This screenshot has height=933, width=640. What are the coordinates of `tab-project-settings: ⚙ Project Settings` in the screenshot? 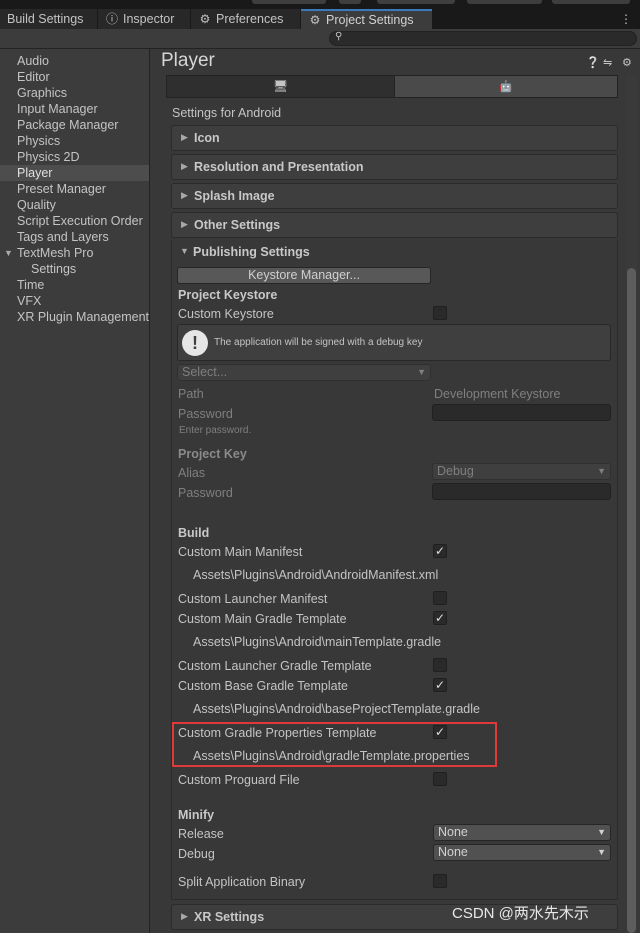 It's located at (366, 19).